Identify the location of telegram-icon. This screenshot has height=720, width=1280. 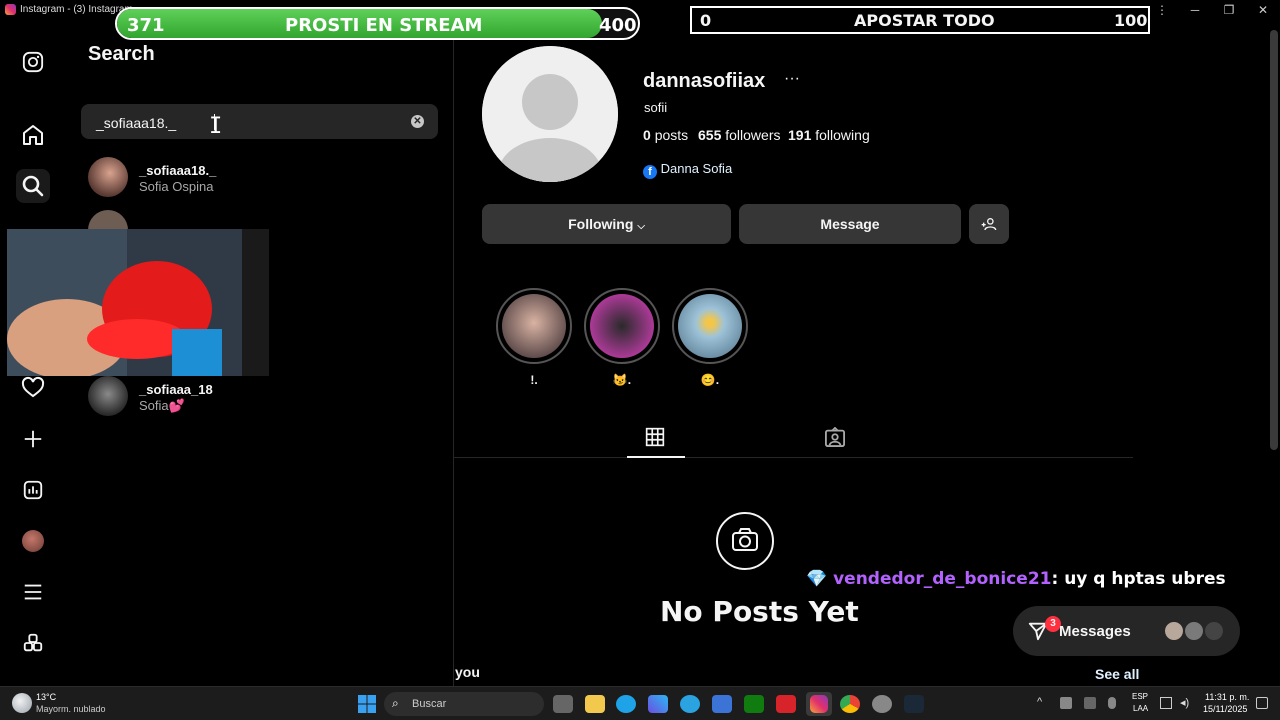
(690, 704).